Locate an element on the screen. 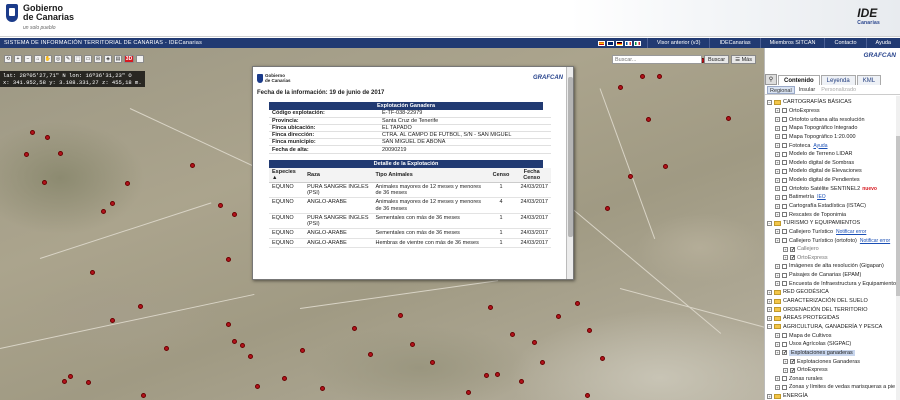 The height and width of the screenshot is (400, 900). tree-layer: + Fototeca Ayuda is located at coordinates (833, 145).